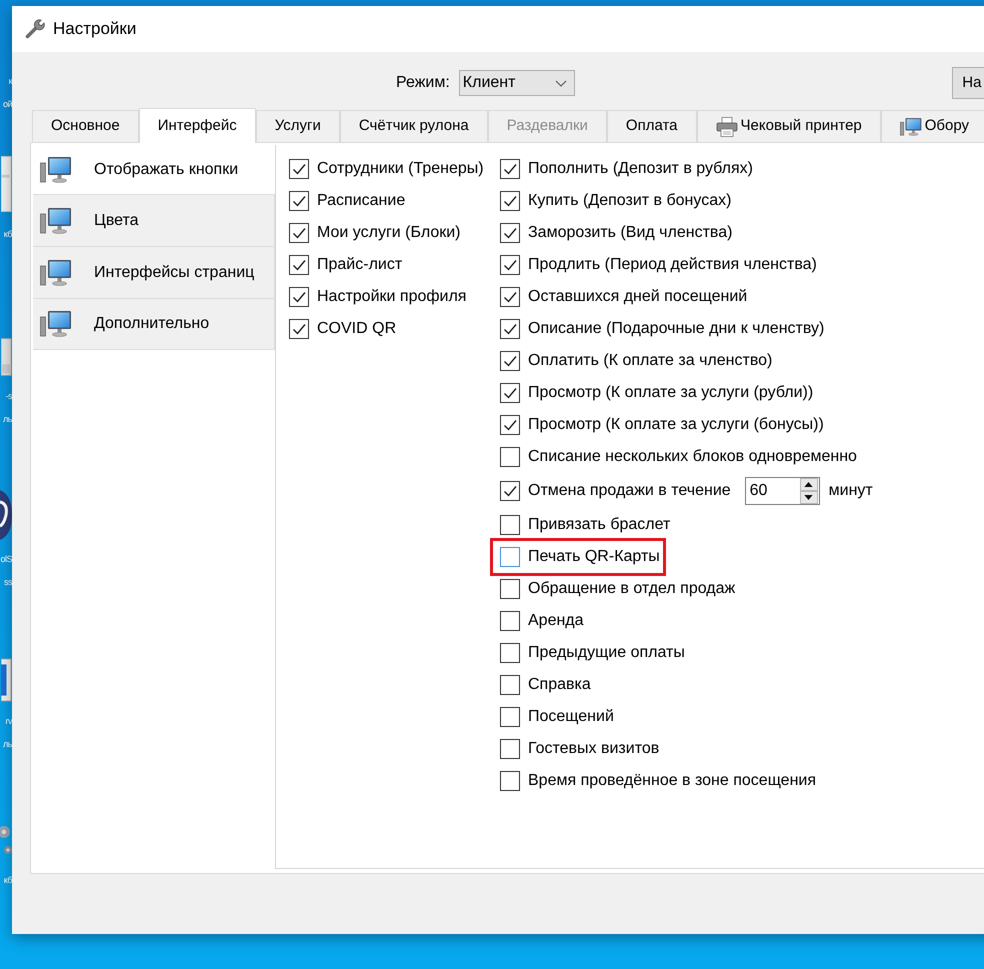 This screenshot has width=984, height=969. I want to click on checkbox-label: Расписание, so click(361, 201).